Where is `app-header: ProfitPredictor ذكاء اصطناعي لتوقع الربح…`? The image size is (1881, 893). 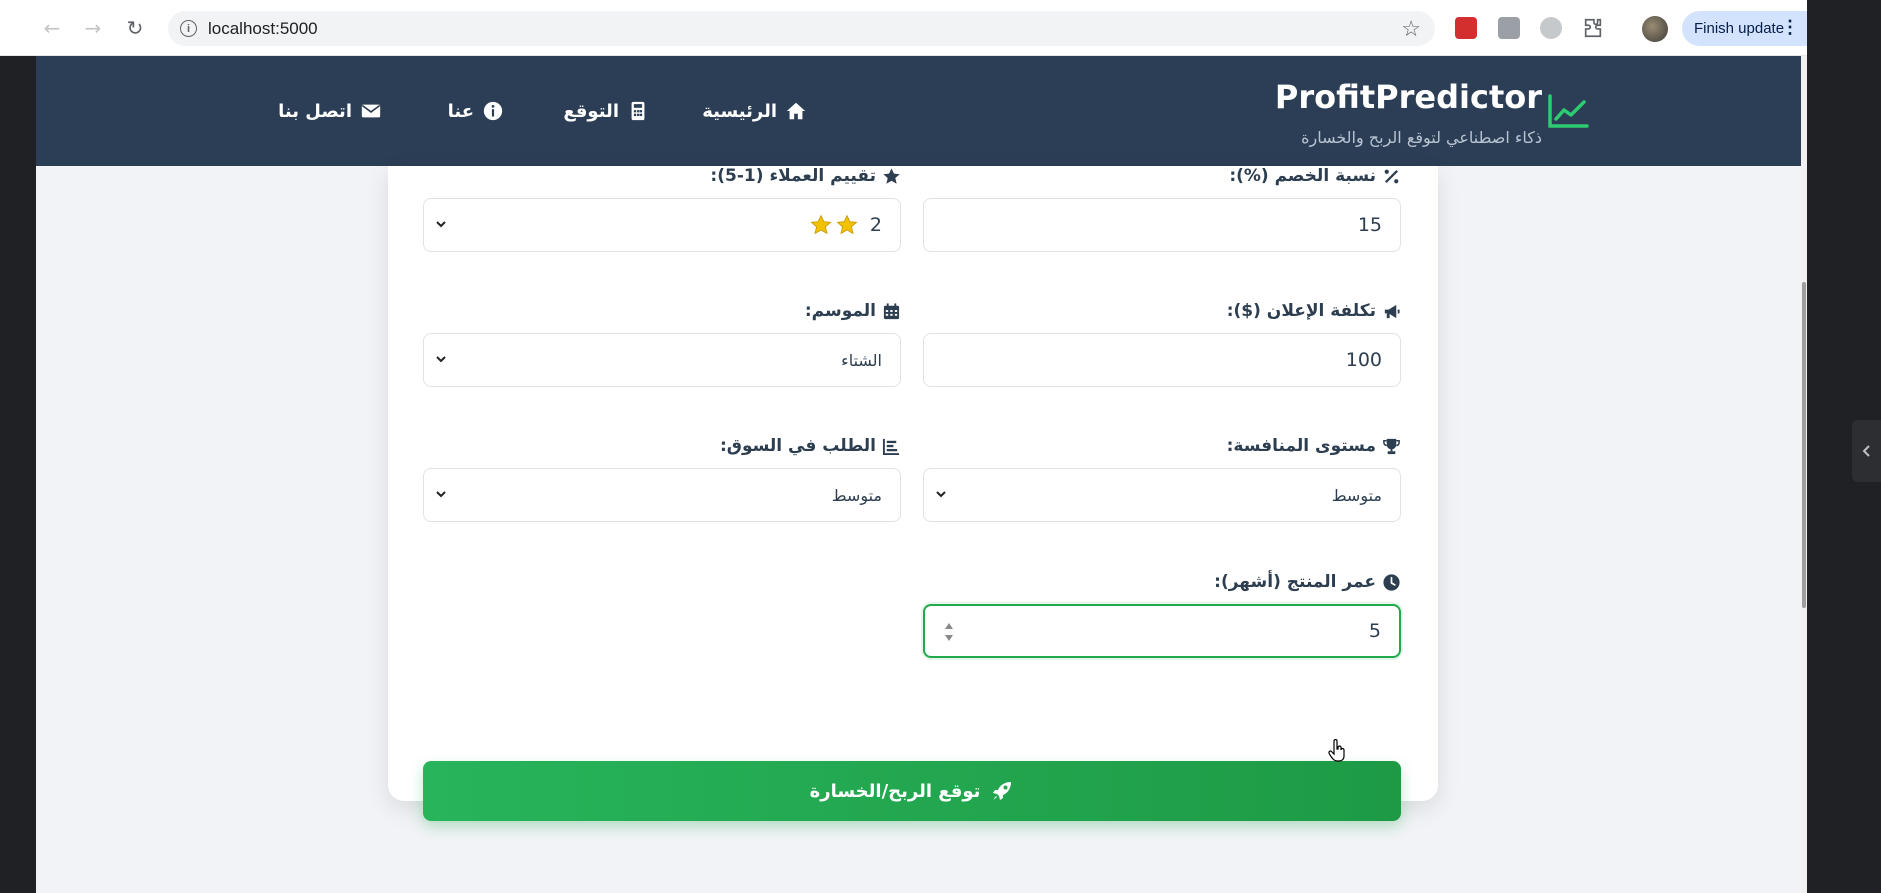 app-header: ProfitPredictor ذكاء اصطناعي لتوقع الربح… is located at coordinates (918, 111).